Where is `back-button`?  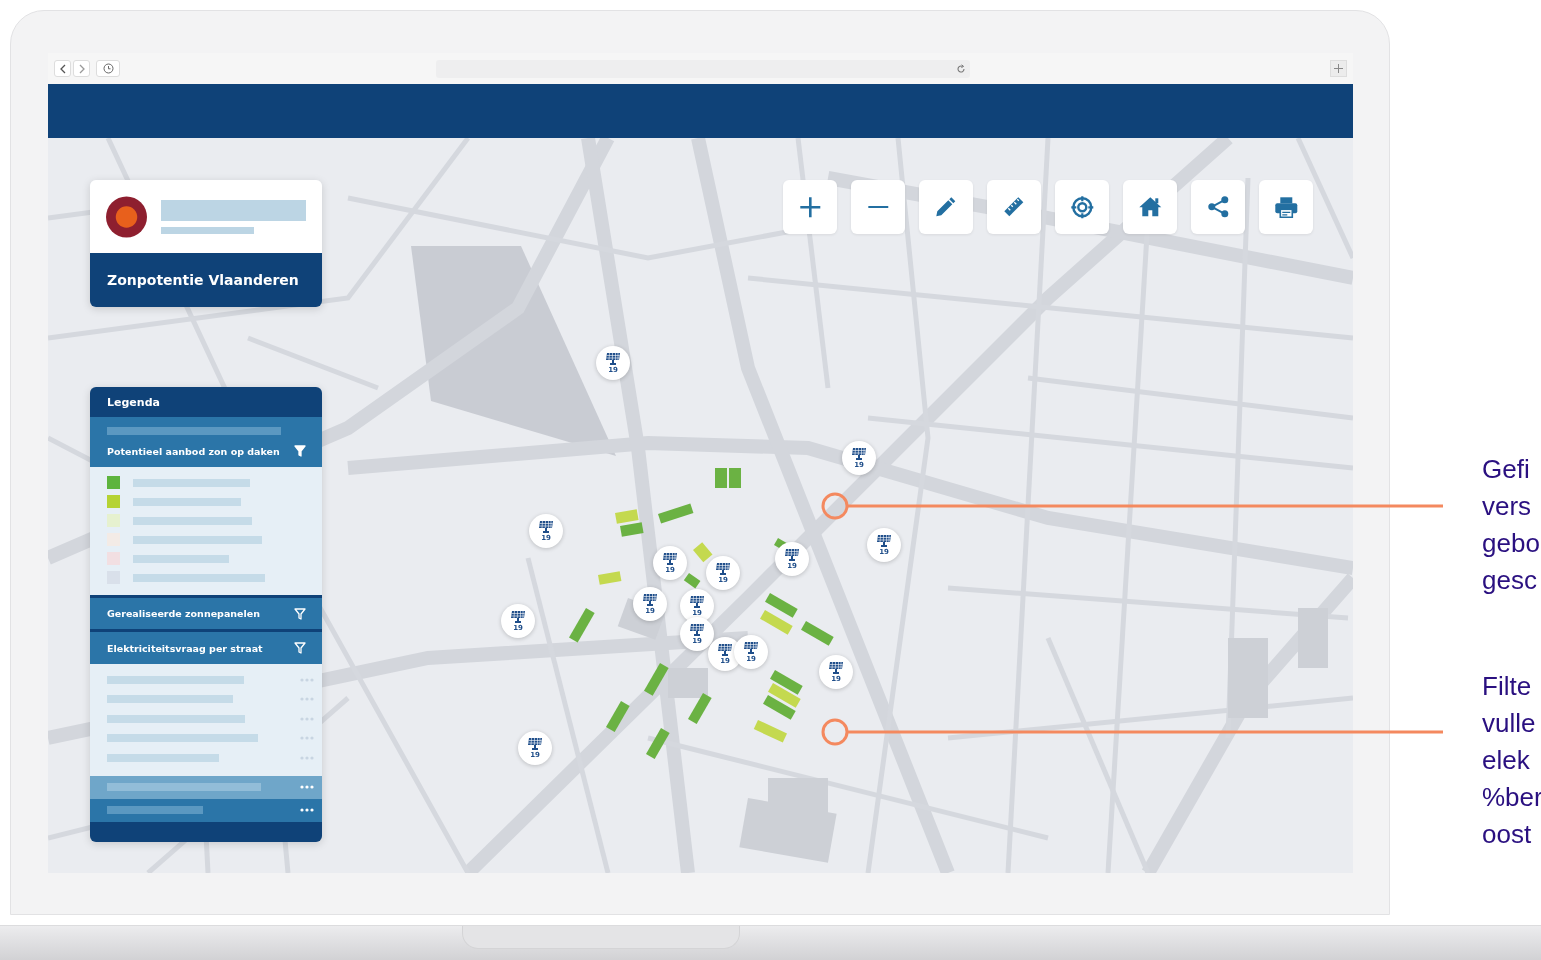
back-button is located at coordinates (62, 68).